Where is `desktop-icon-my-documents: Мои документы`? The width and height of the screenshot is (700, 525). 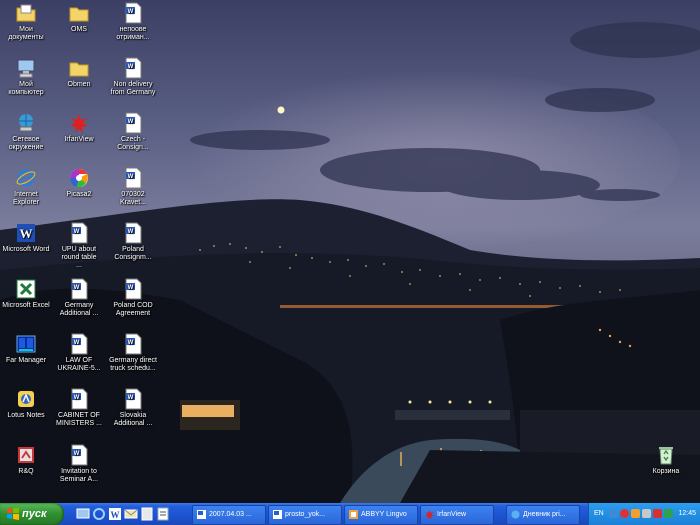 desktop-icon-my-documents: Мои документы is located at coordinates (26, 22).